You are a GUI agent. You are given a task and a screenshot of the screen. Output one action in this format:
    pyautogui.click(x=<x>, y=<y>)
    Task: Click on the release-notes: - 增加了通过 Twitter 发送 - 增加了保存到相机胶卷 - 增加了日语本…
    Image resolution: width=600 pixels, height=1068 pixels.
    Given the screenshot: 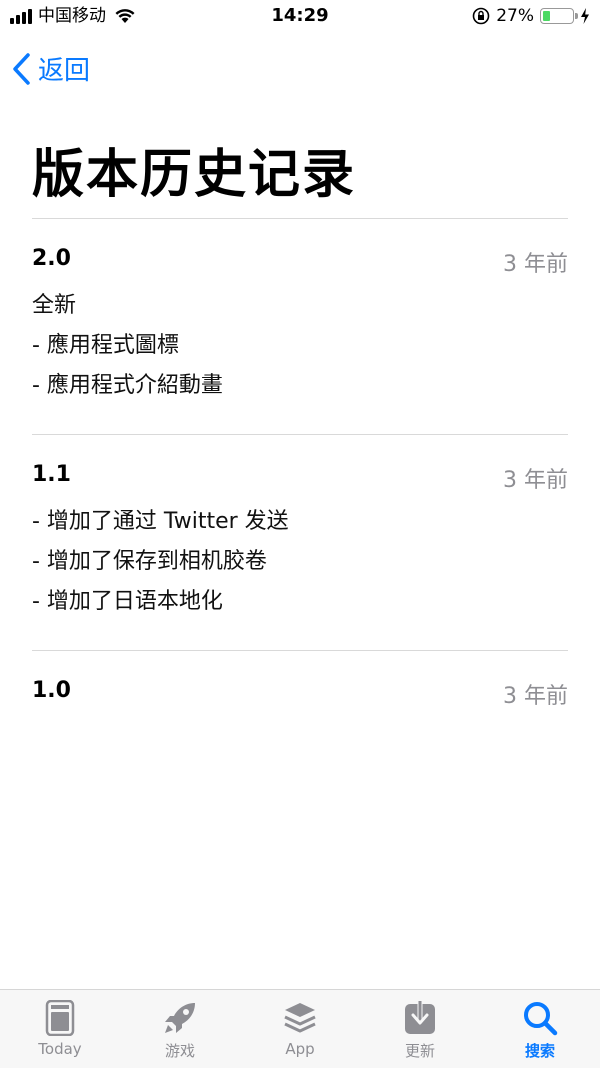 What is the action you would take?
    pyautogui.click(x=160, y=562)
    